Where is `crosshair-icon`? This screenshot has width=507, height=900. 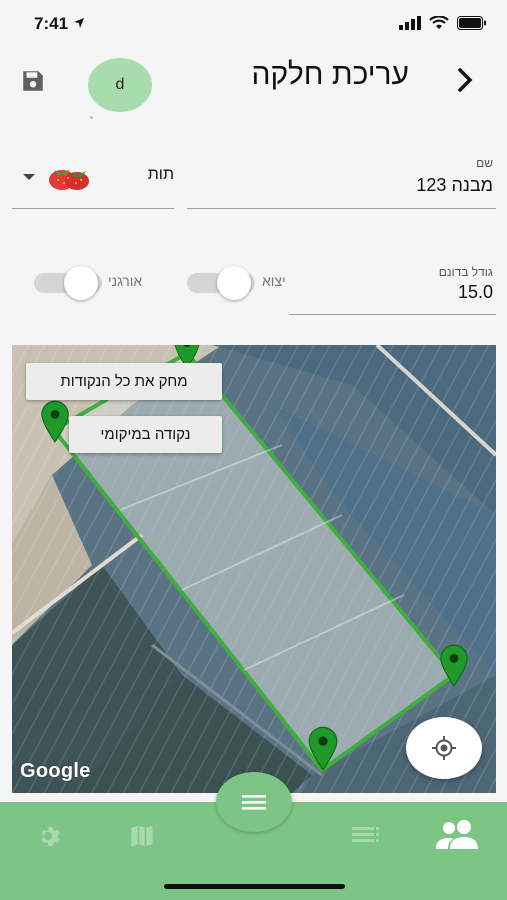 crosshair-icon is located at coordinates (444, 748).